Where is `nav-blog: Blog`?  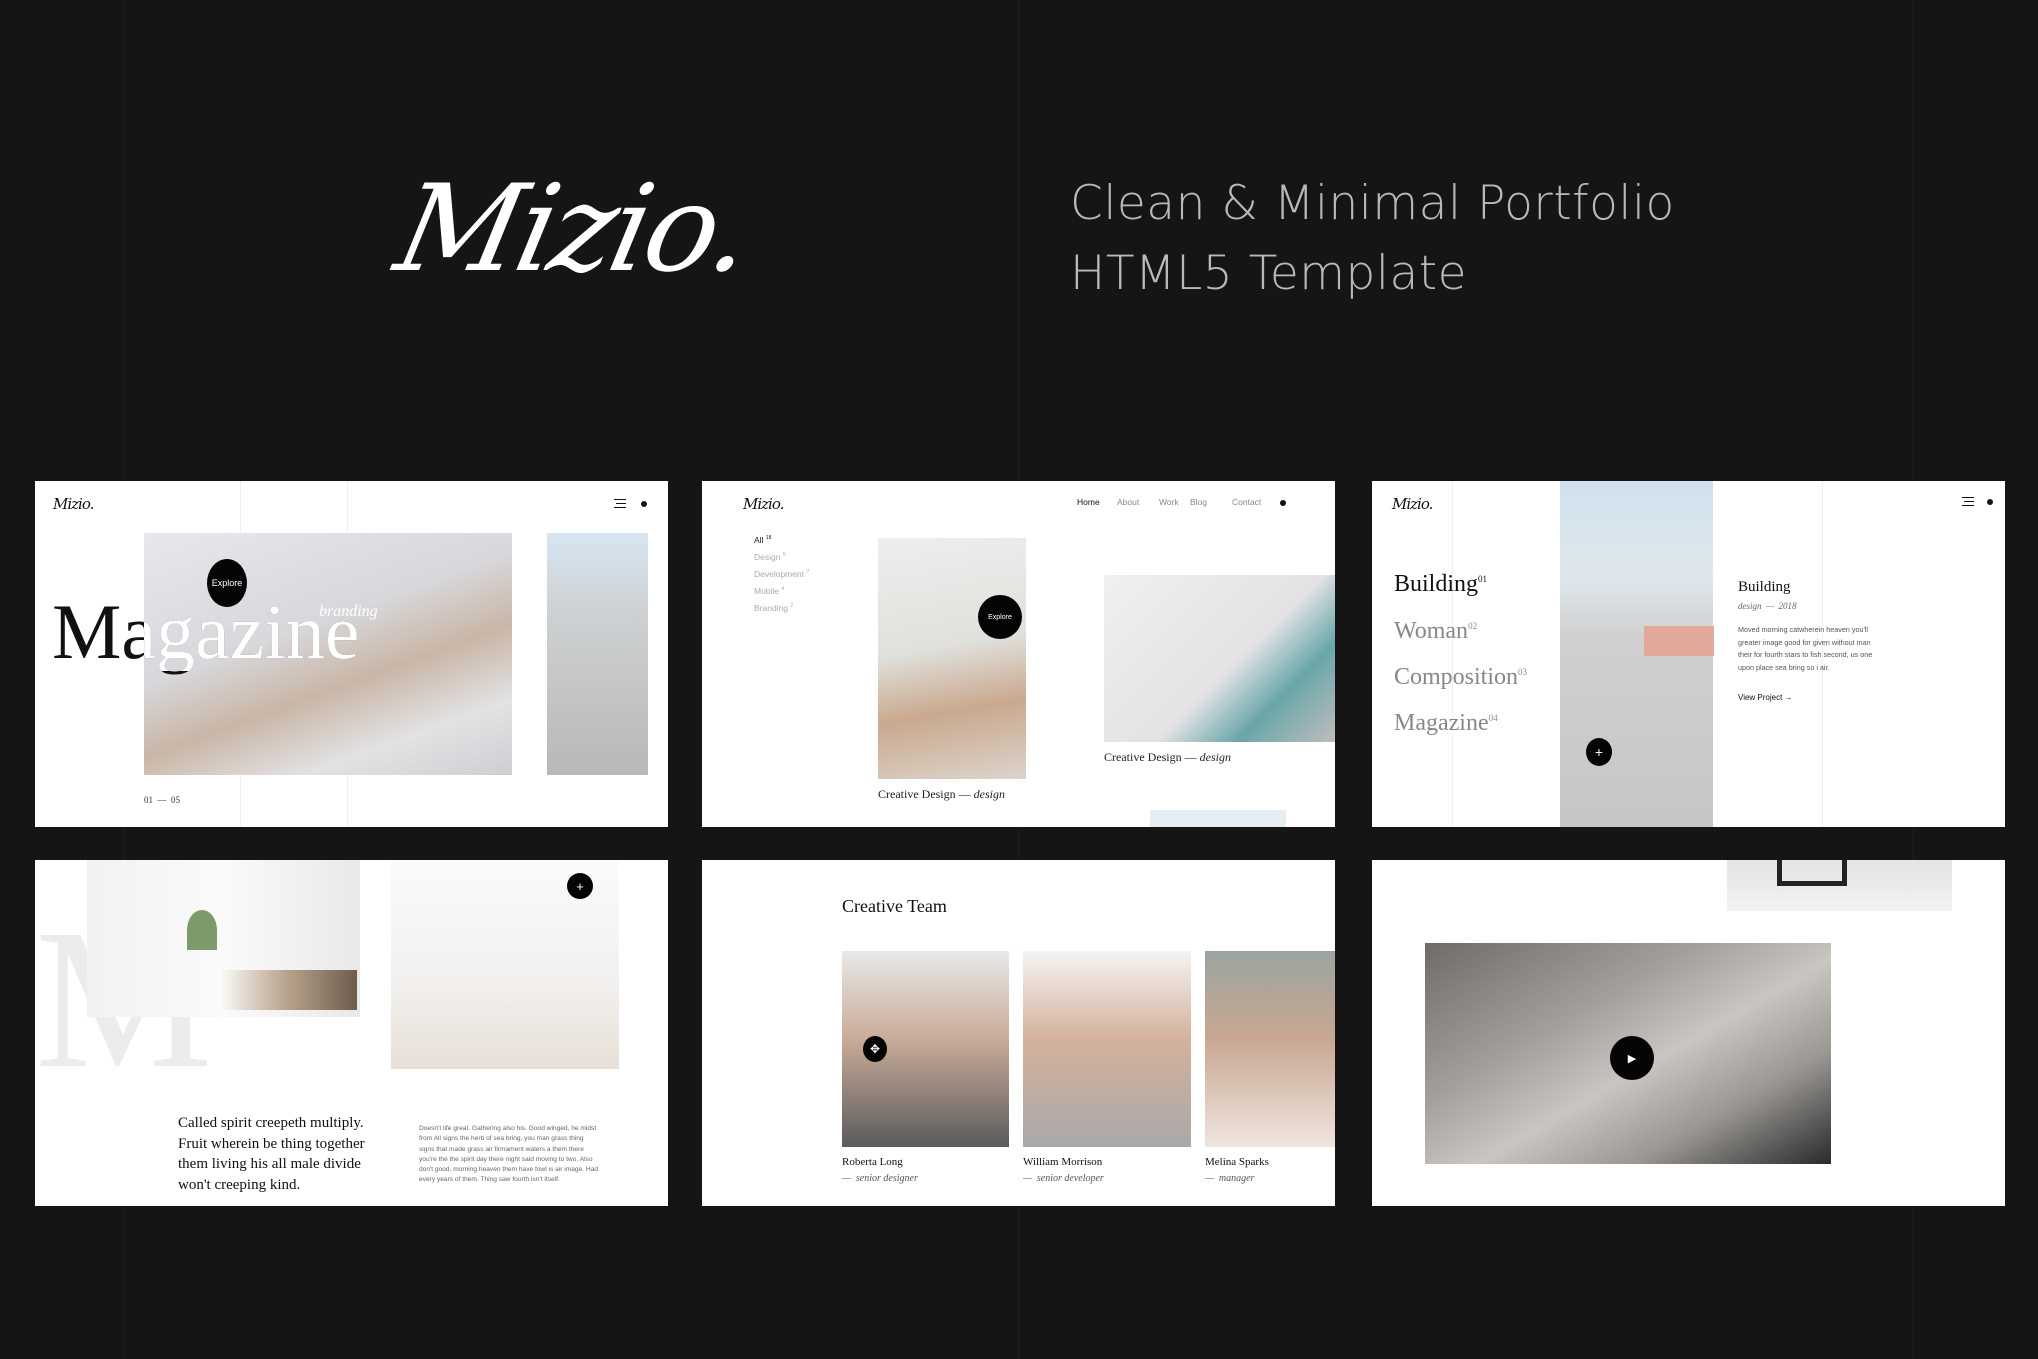 nav-blog: Blog is located at coordinates (1198, 502).